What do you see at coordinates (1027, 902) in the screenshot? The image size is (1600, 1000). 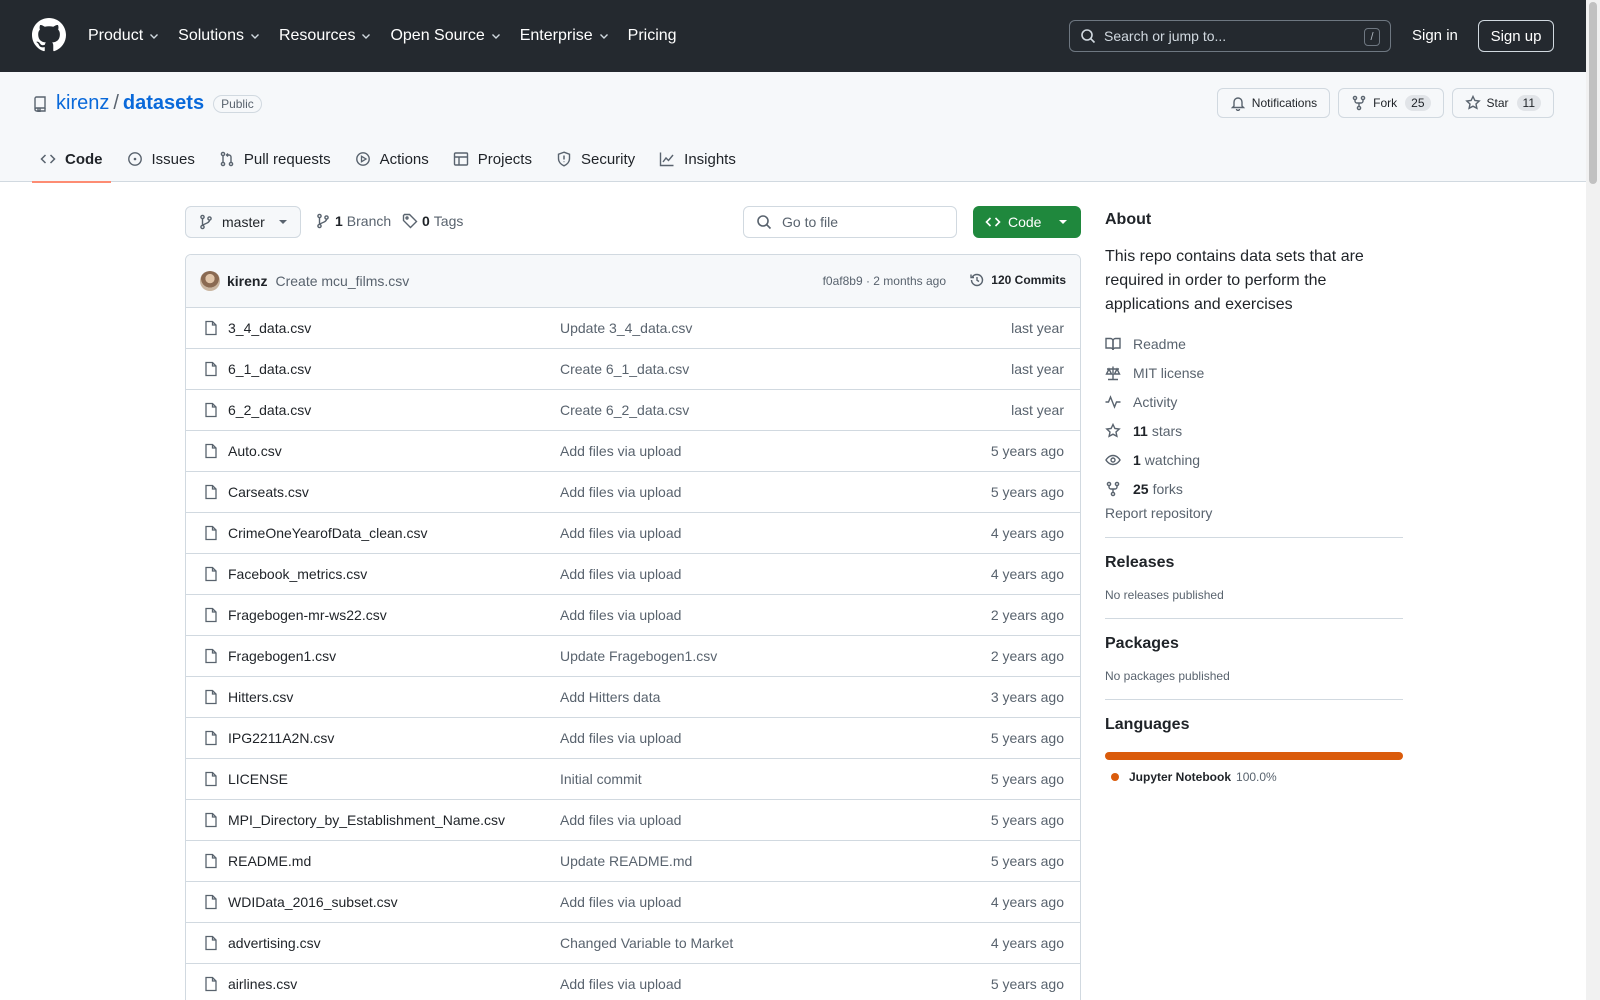 I see `file-commit-date: 4 years ago` at bounding box center [1027, 902].